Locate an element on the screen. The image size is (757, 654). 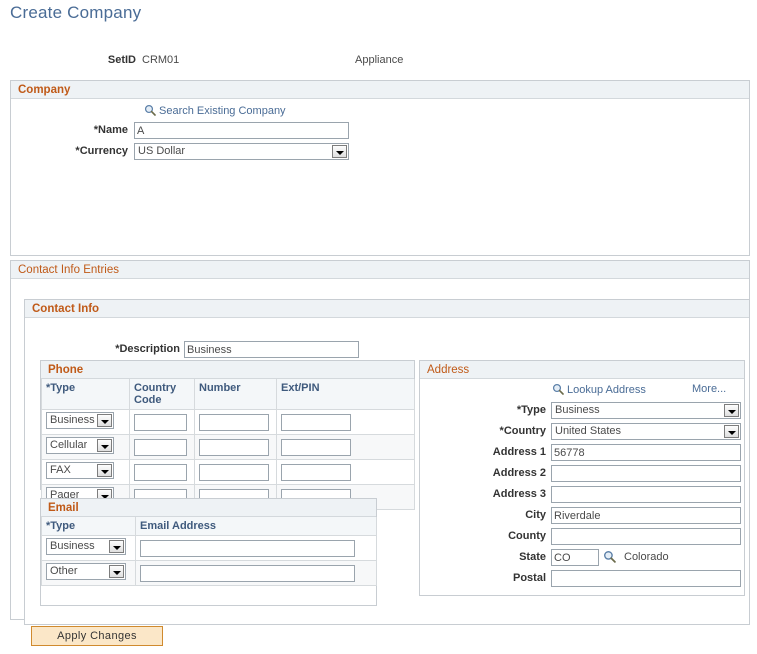
email-type-cell: Other is located at coordinates (88, 573).